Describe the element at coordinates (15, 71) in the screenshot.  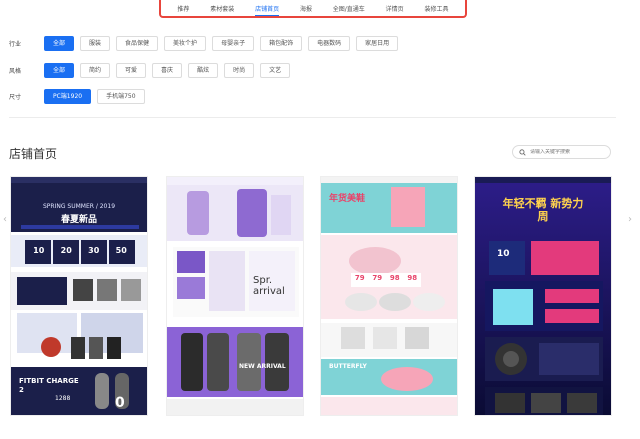
I see `filter-label-style: 风格` at that location.